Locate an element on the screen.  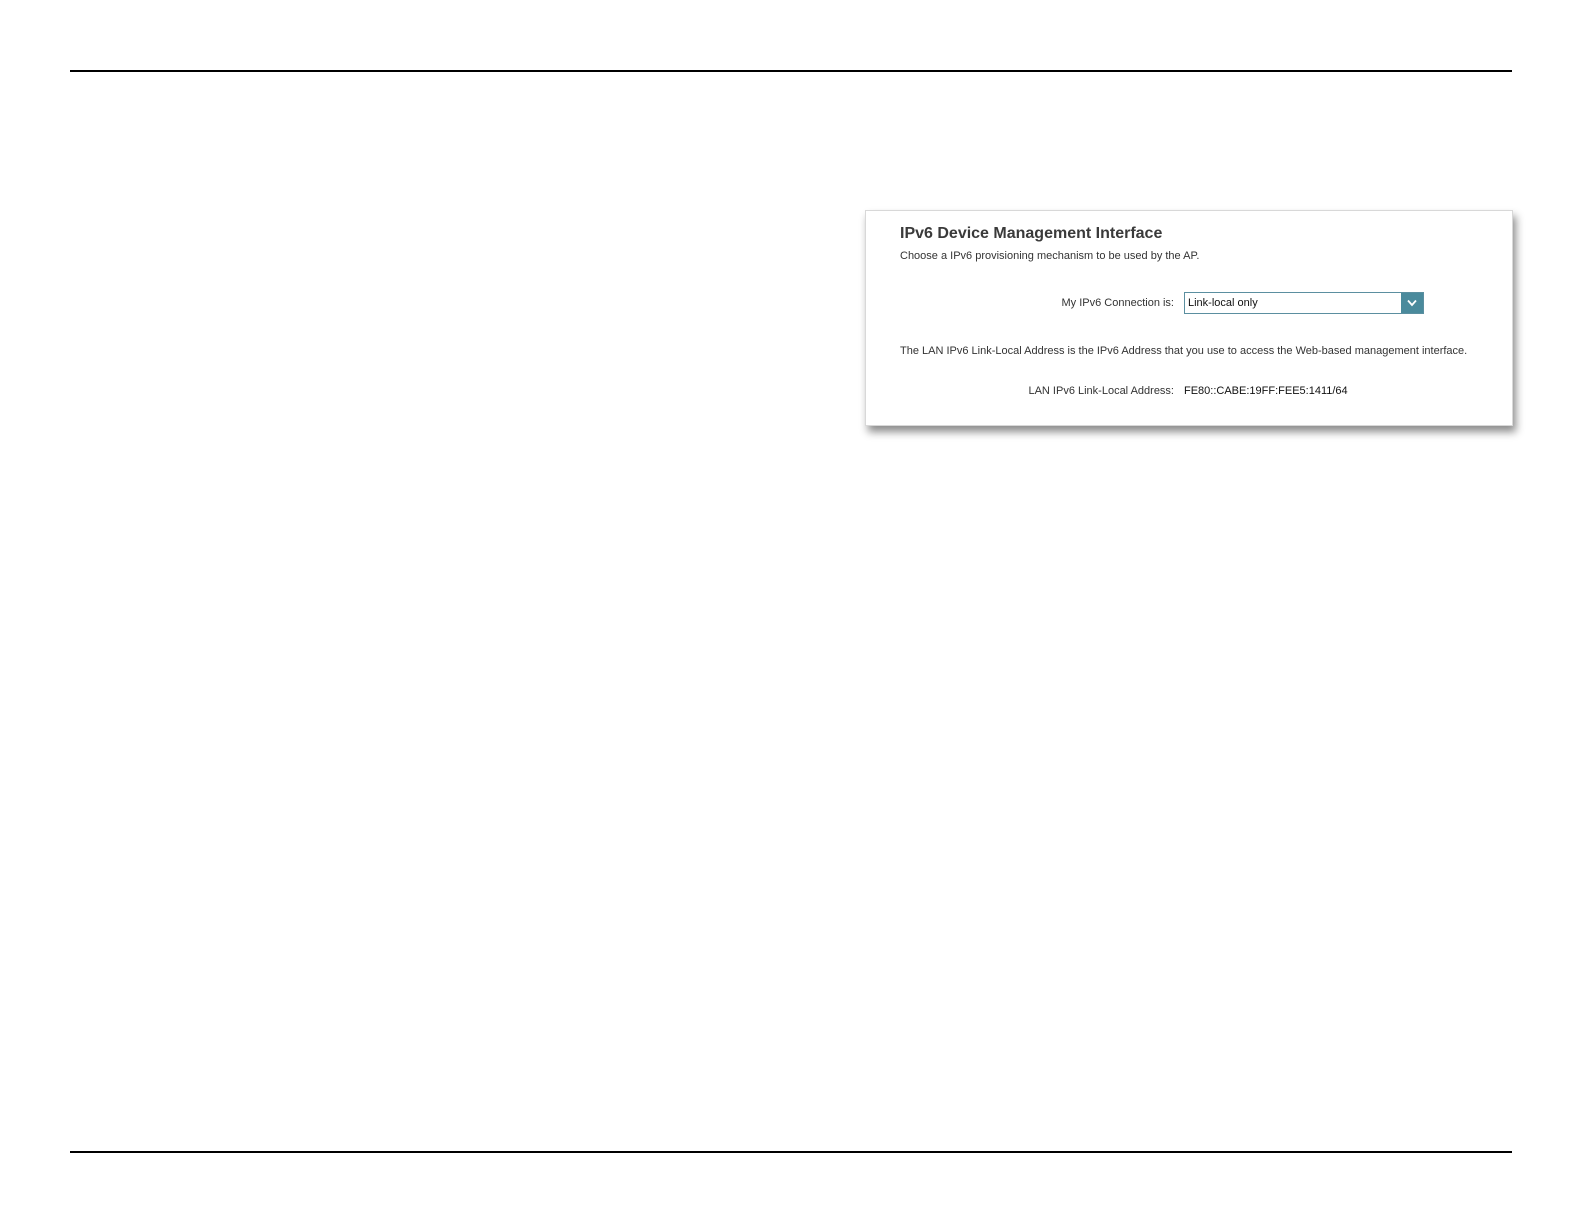
chevron-down-icon is located at coordinates (1412, 303).